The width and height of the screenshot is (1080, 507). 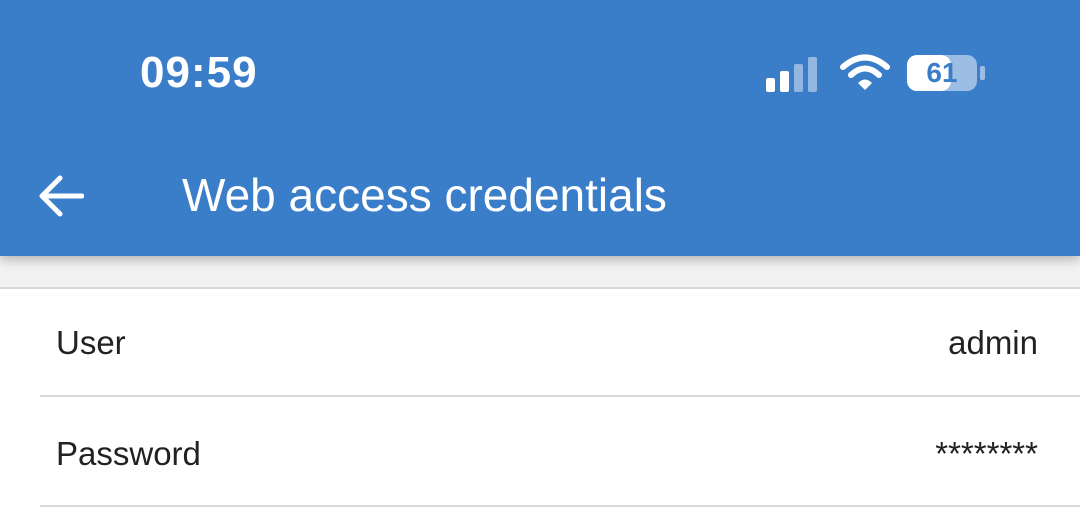 What do you see at coordinates (942, 72) in the screenshot?
I see `battery-level: 61` at bounding box center [942, 72].